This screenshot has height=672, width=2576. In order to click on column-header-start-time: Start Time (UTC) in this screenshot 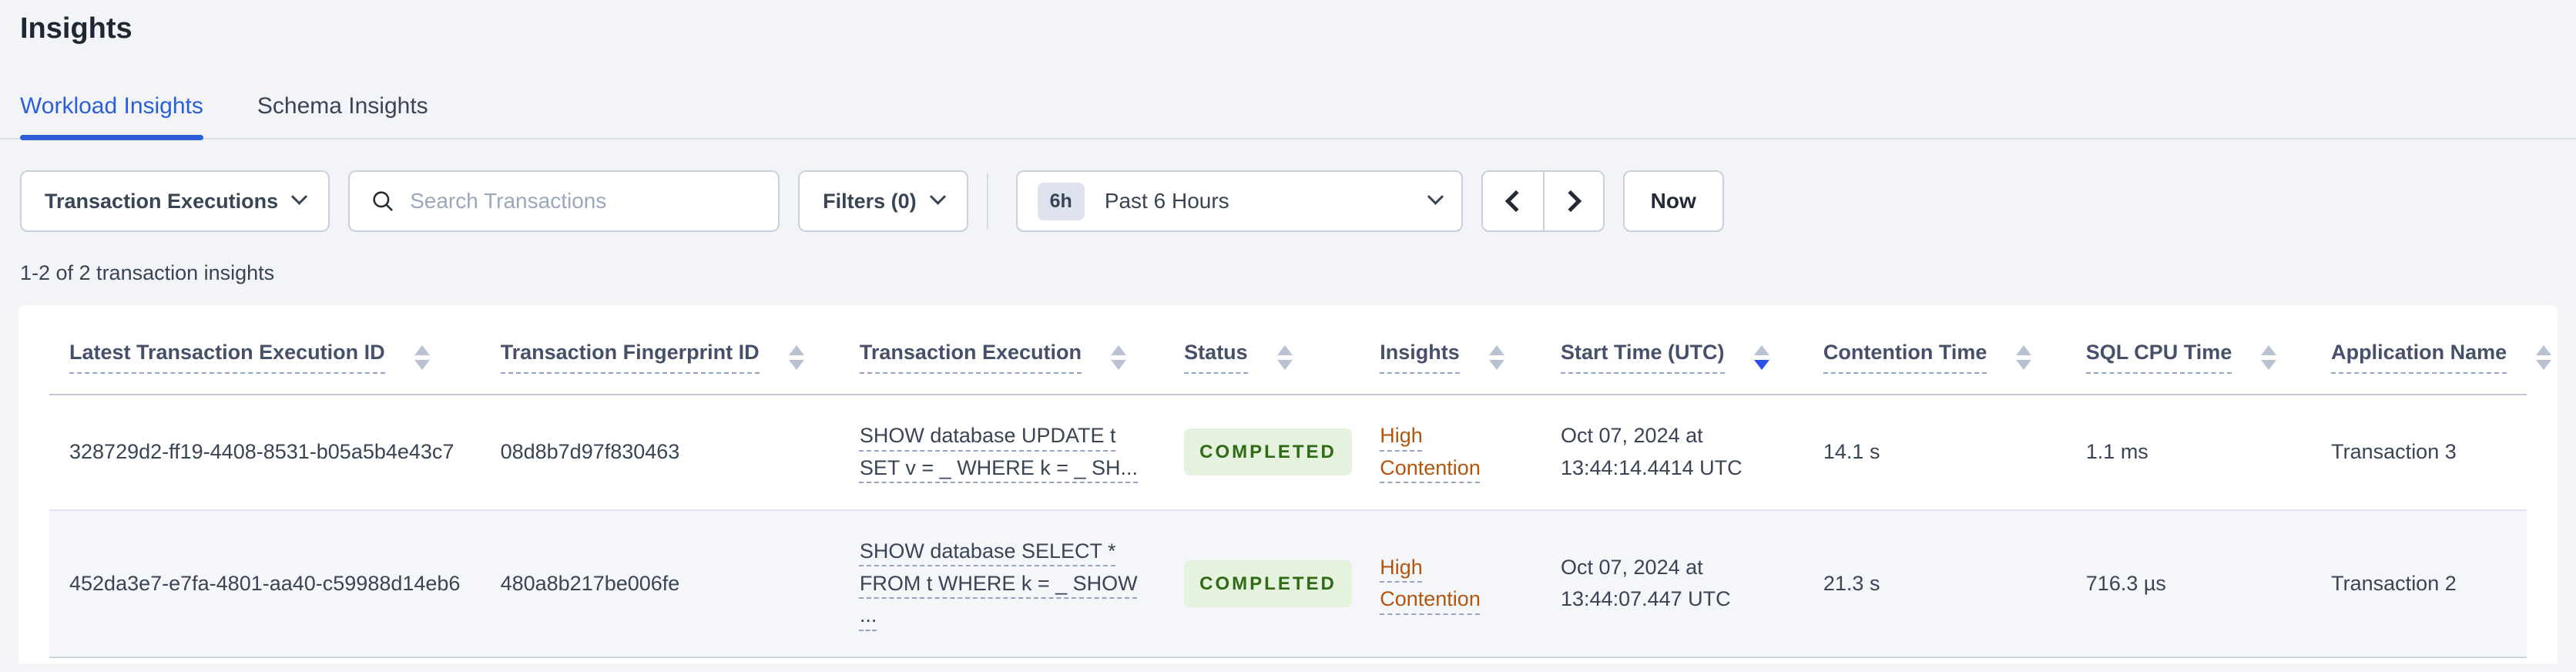, I will do `click(1672, 350)`.